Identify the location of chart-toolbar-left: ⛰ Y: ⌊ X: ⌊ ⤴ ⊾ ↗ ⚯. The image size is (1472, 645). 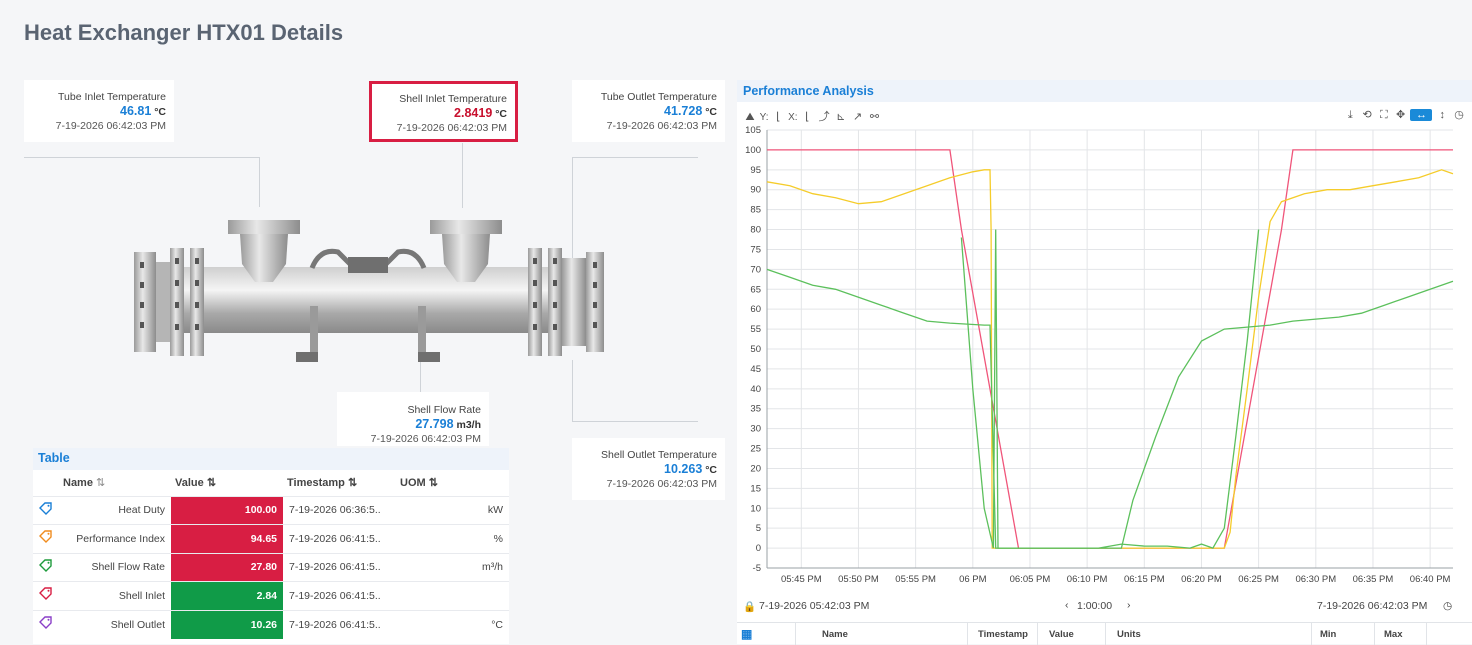
(812, 116).